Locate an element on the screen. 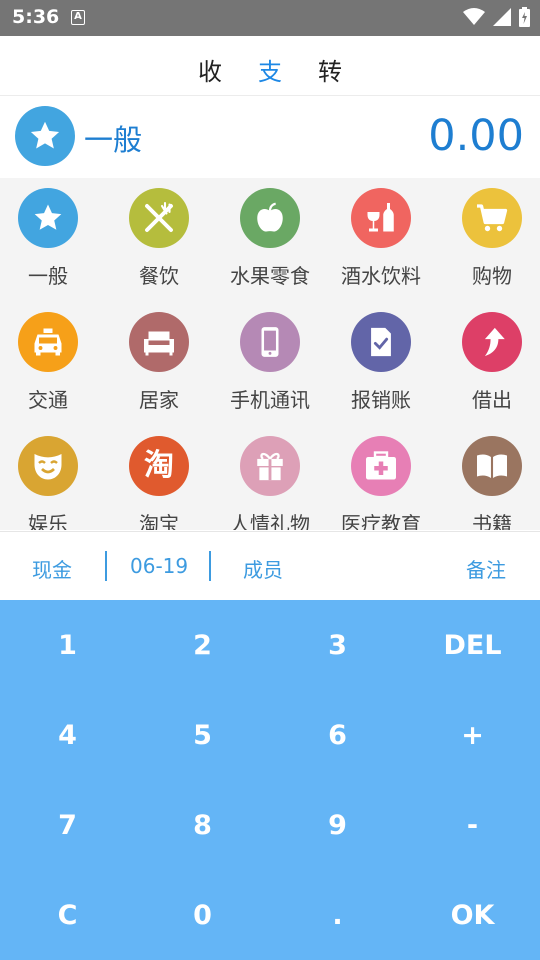  category-general: 一般 is located at coordinates (51, 238).